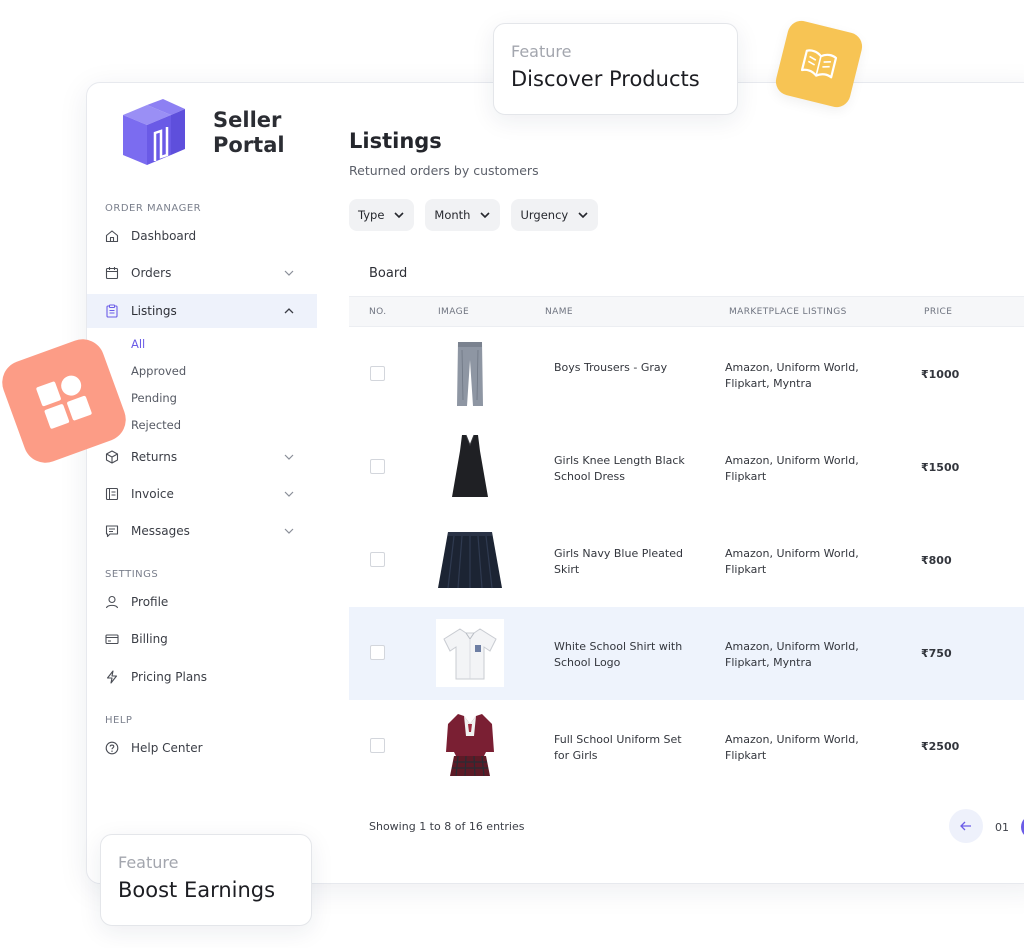  I want to click on calendar-icon, so click(112, 273).